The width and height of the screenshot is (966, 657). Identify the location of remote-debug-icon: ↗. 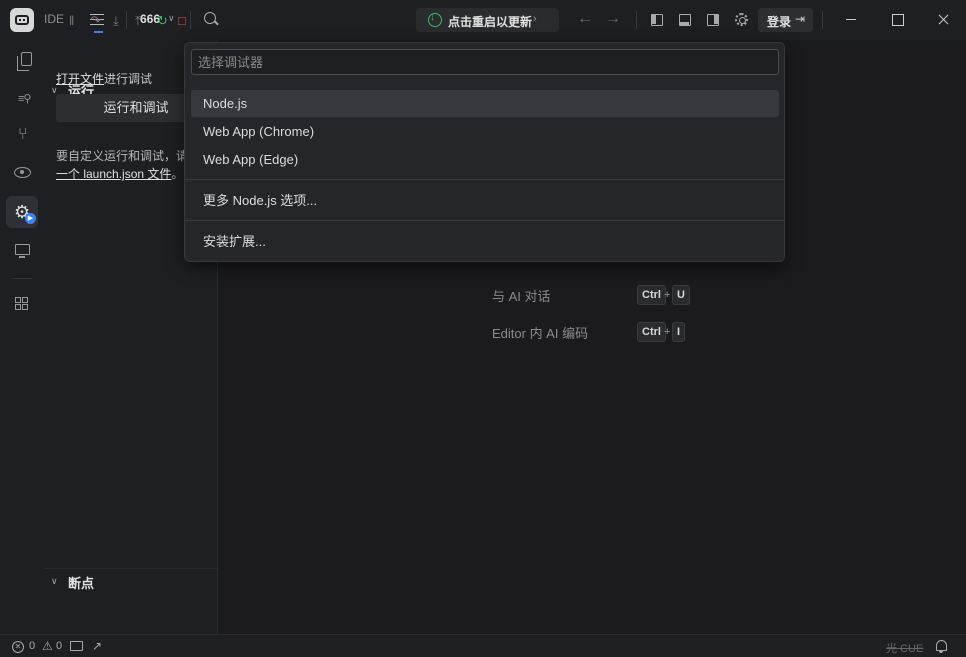
(97, 646).